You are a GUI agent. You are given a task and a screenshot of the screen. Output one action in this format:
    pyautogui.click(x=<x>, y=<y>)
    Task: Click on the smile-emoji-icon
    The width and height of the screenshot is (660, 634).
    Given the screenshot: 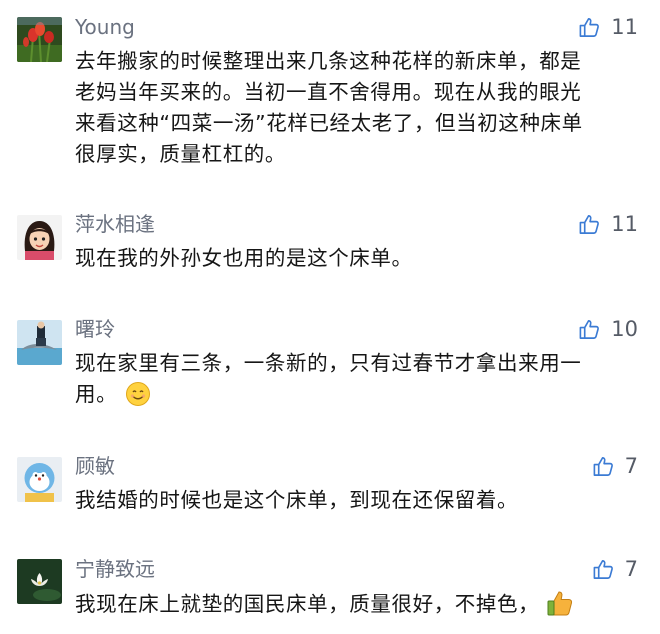 What is the action you would take?
    pyautogui.click(x=138, y=394)
    